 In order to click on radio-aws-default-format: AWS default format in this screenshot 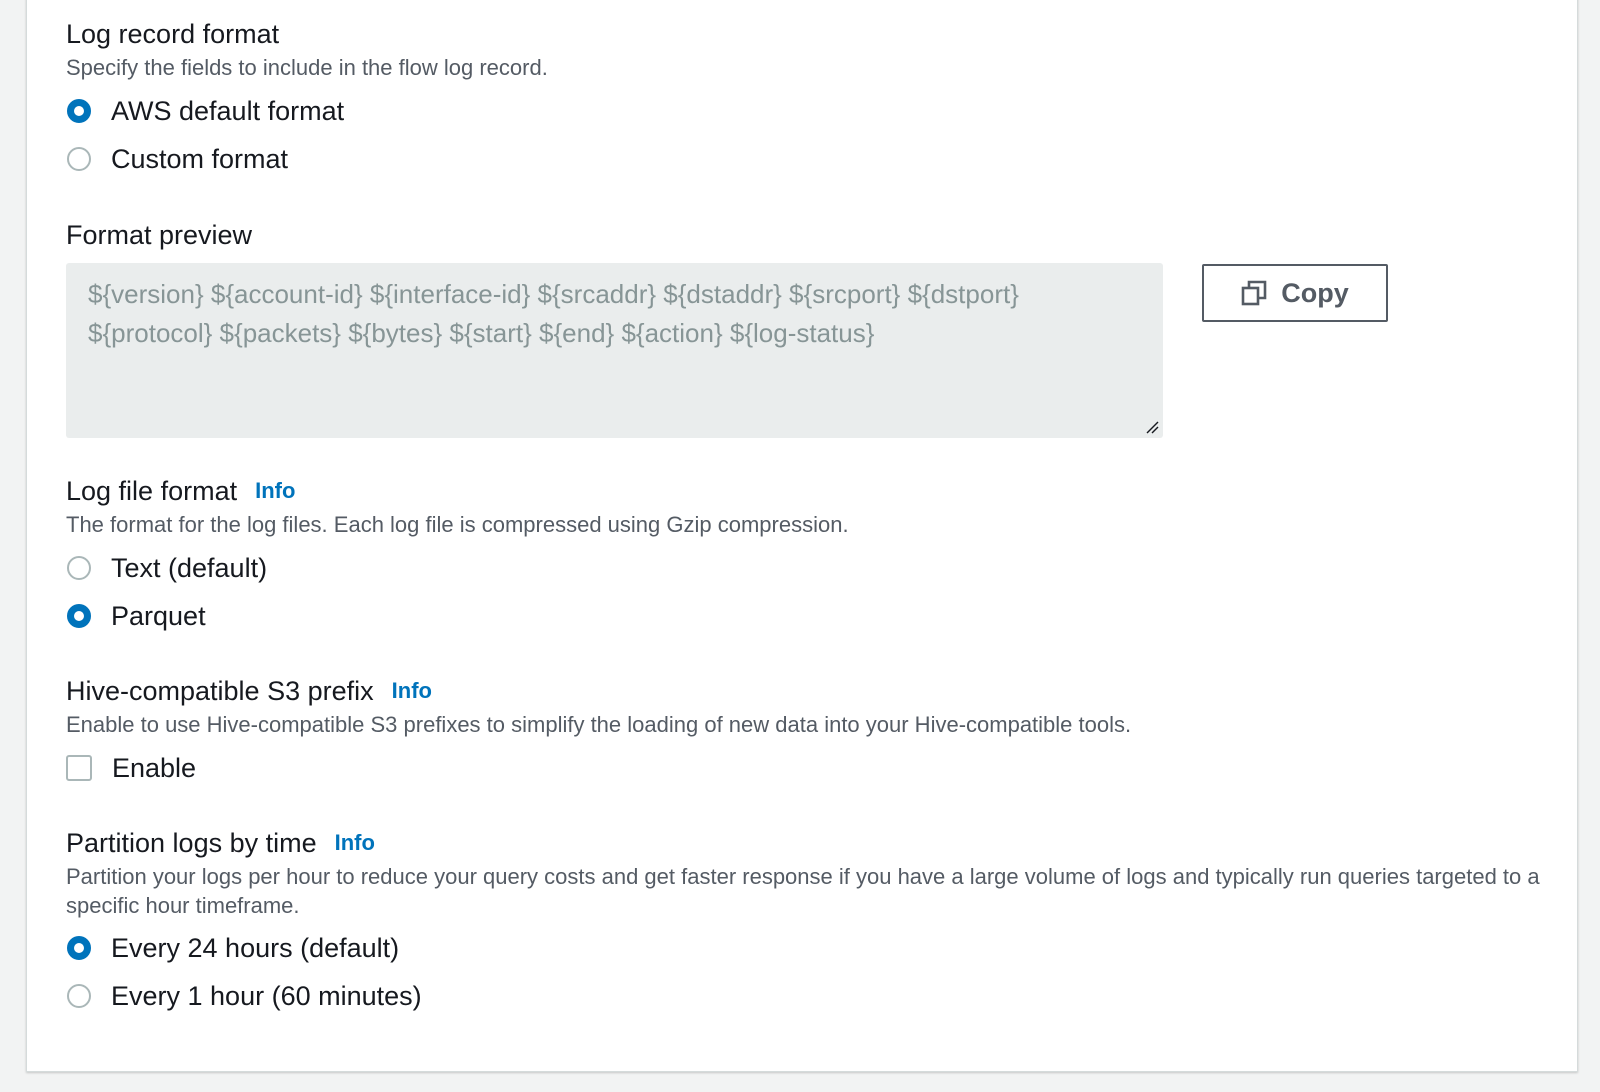, I will do `click(205, 111)`.